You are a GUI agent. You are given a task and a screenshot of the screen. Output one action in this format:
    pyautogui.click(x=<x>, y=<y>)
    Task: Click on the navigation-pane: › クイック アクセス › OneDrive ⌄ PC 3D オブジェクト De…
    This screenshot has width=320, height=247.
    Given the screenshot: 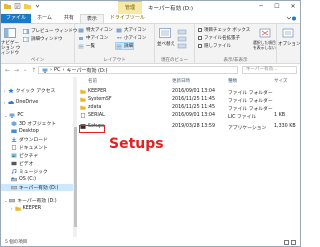 What is the action you would take?
    pyautogui.click(x=37, y=157)
    